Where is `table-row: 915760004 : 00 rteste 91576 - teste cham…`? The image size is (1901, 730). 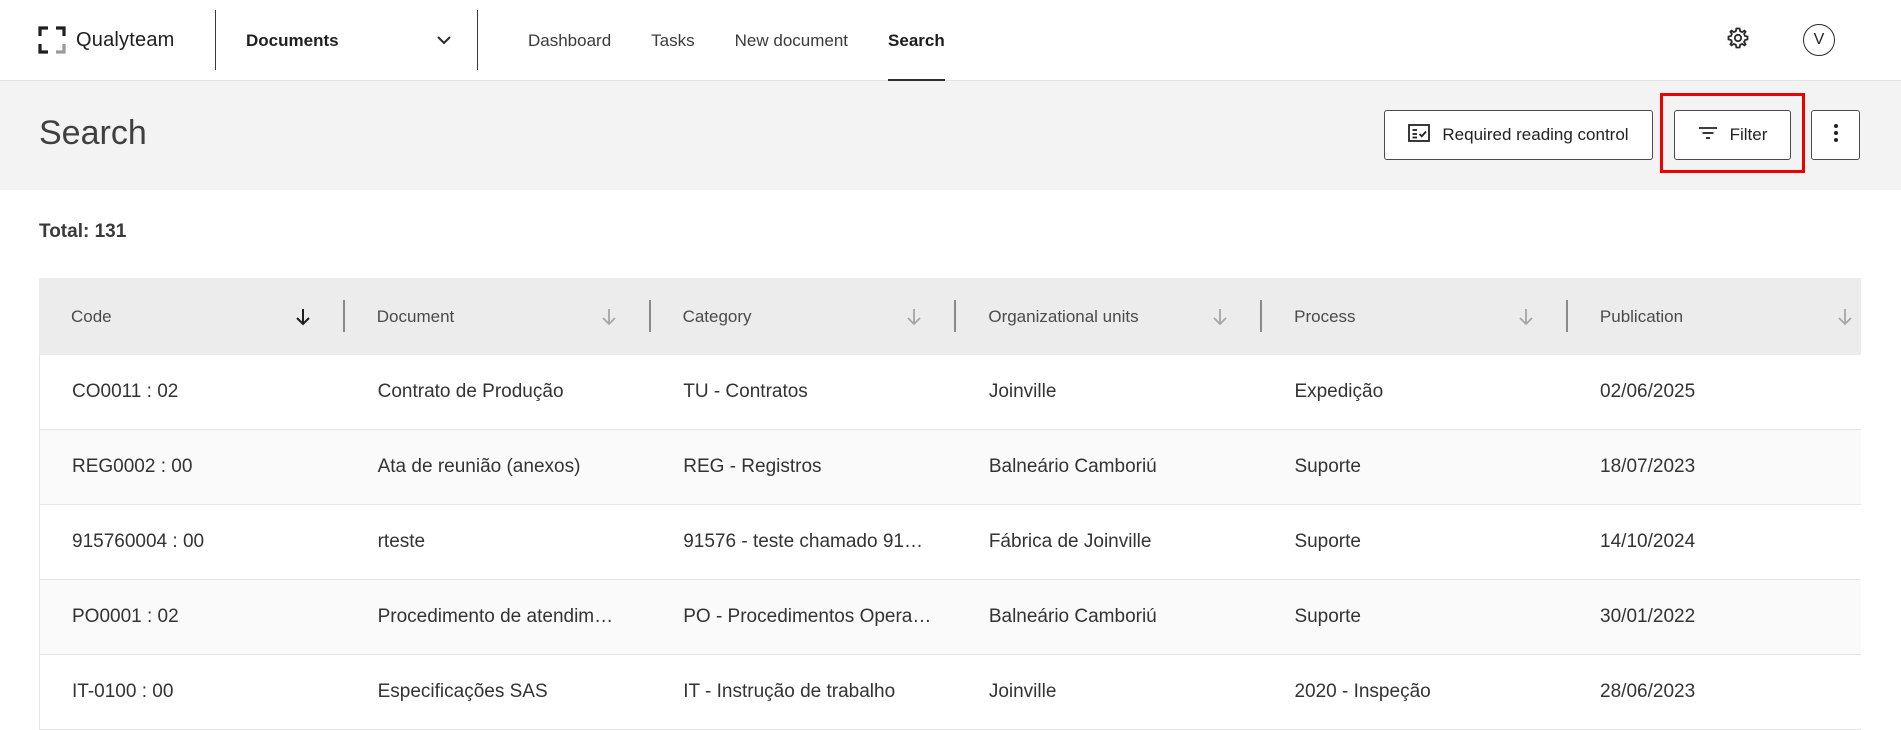
table-row: 915760004 : 00 rteste 91576 - teste cham… is located at coordinates (950, 542).